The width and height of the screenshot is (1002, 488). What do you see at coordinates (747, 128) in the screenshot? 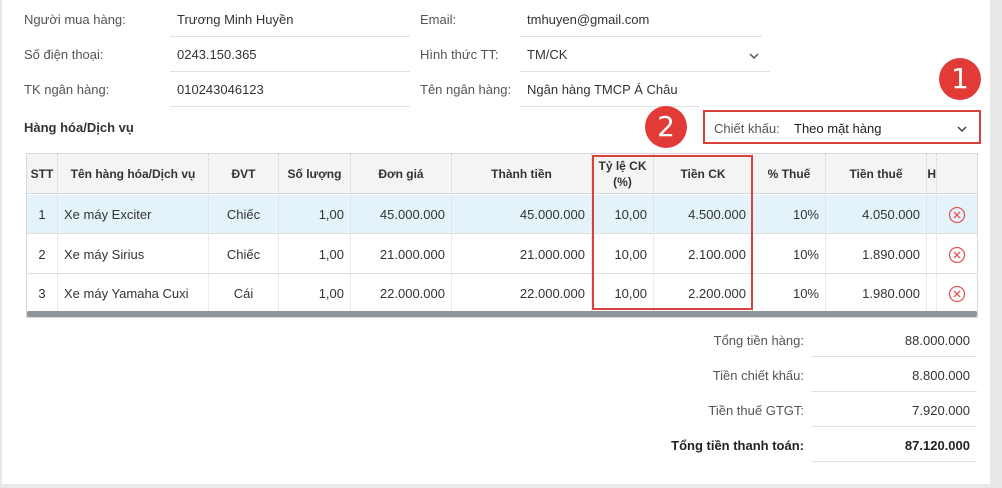
I see `discount-label: Chiết khấu:` at bounding box center [747, 128].